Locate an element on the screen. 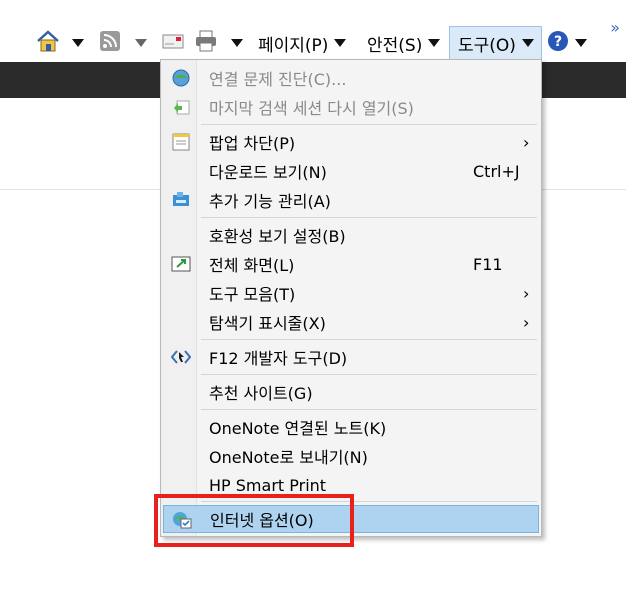 Image resolution: width=626 pixels, height=589 pixels. print-icon is located at coordinates (206, 43).